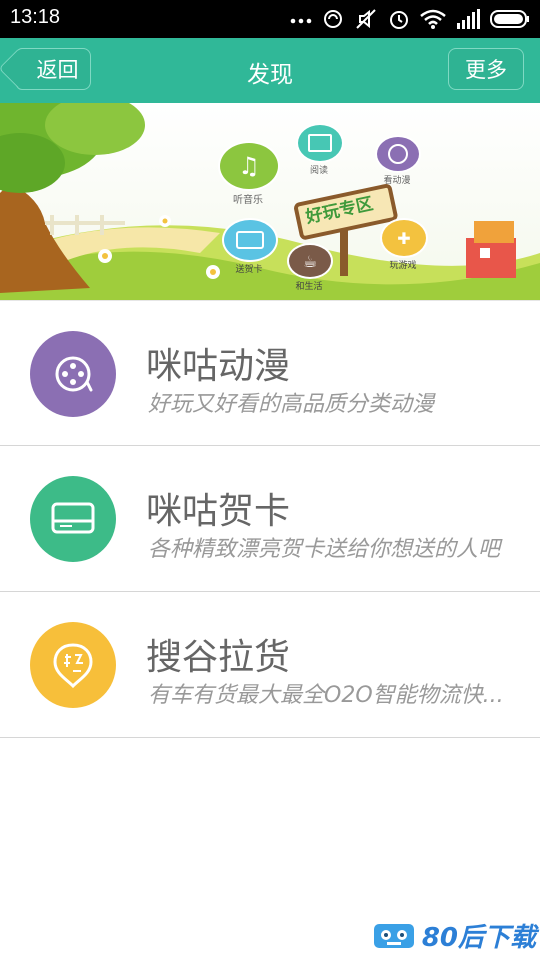 The height and width of the screenshot is (960, 540). I want to click on item-description: 好玩又好看的高品质分类动漫, so click(291, 404).